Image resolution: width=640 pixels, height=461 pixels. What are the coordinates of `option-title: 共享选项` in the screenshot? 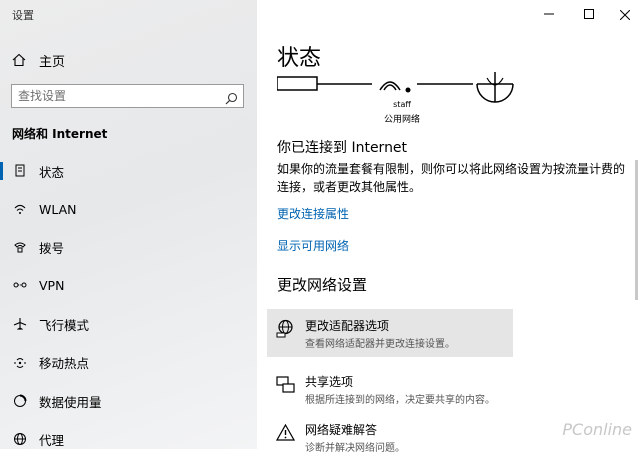 It's located at (329, 382).